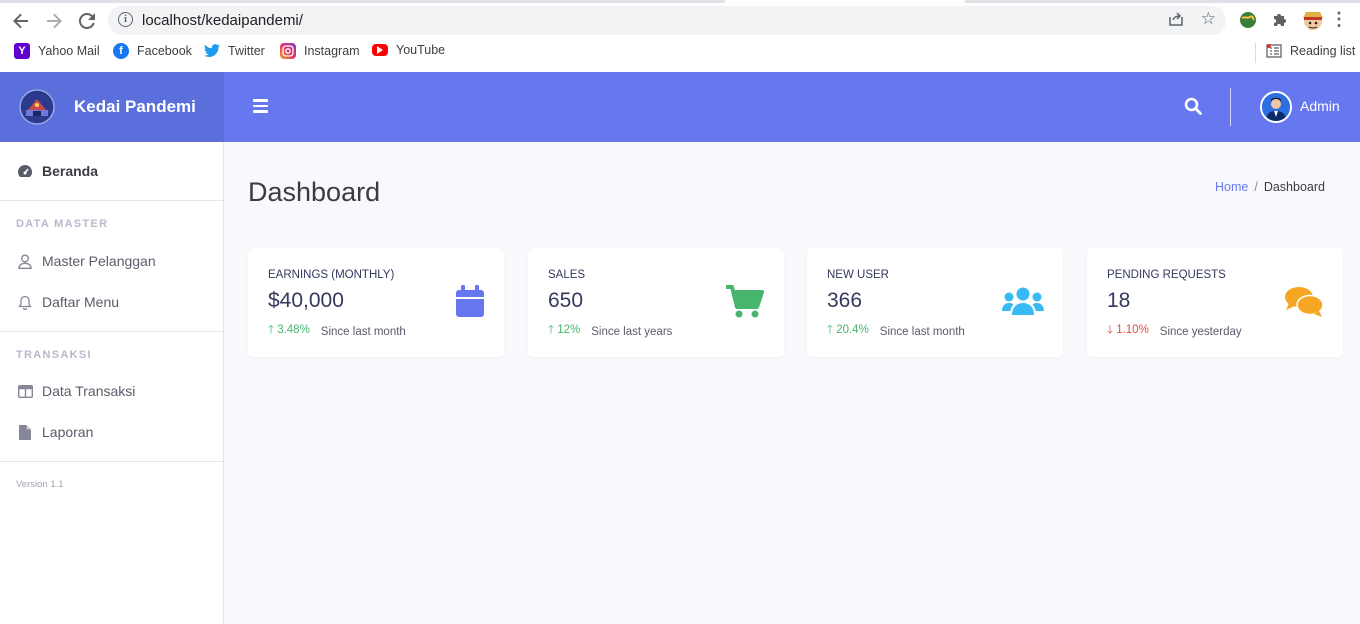 The image size is (1360, 624). Describe the element at coordinates (306, 300) in the screenshot. I see `card-value: $40,000` at that location.